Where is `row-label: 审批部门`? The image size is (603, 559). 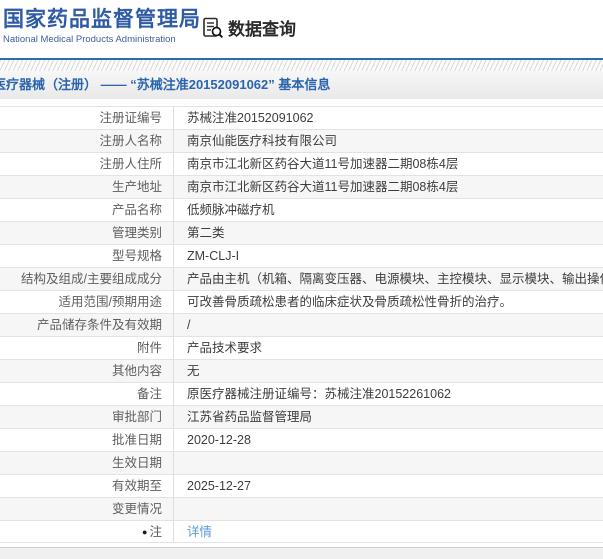
row-label: 审批部门 is located at coordinates (87, 417).